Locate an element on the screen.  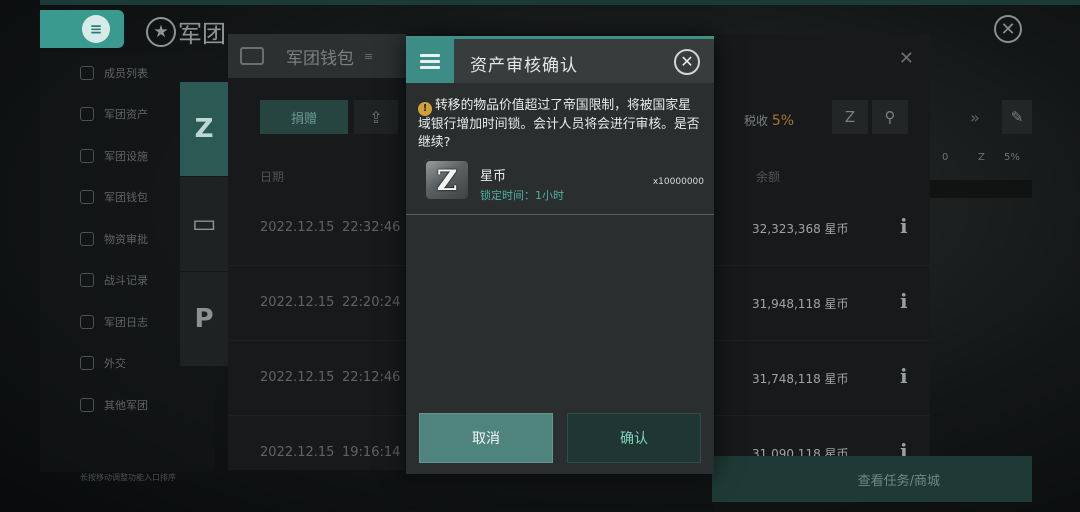
tab-points: P is located at coordinates (204, 319).